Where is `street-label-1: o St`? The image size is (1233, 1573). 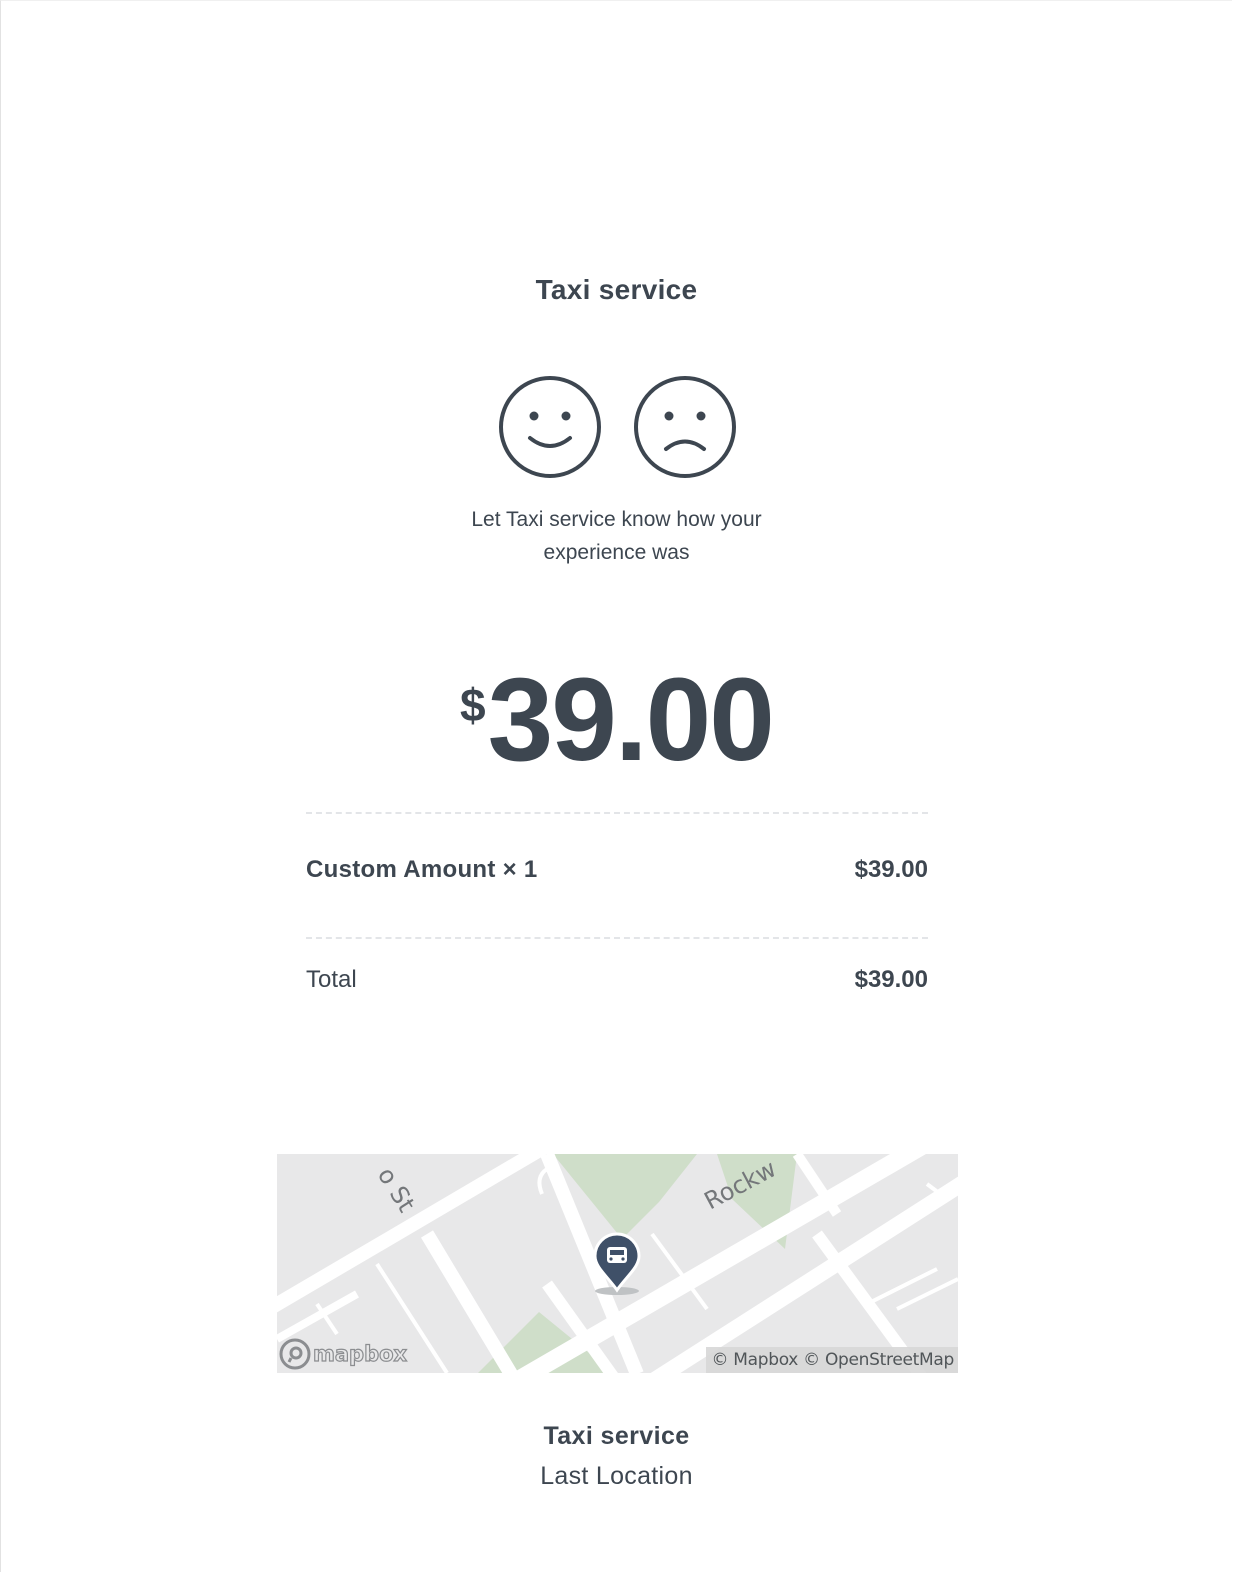
street-label-1: o St is located at coordinates (396, 1189).